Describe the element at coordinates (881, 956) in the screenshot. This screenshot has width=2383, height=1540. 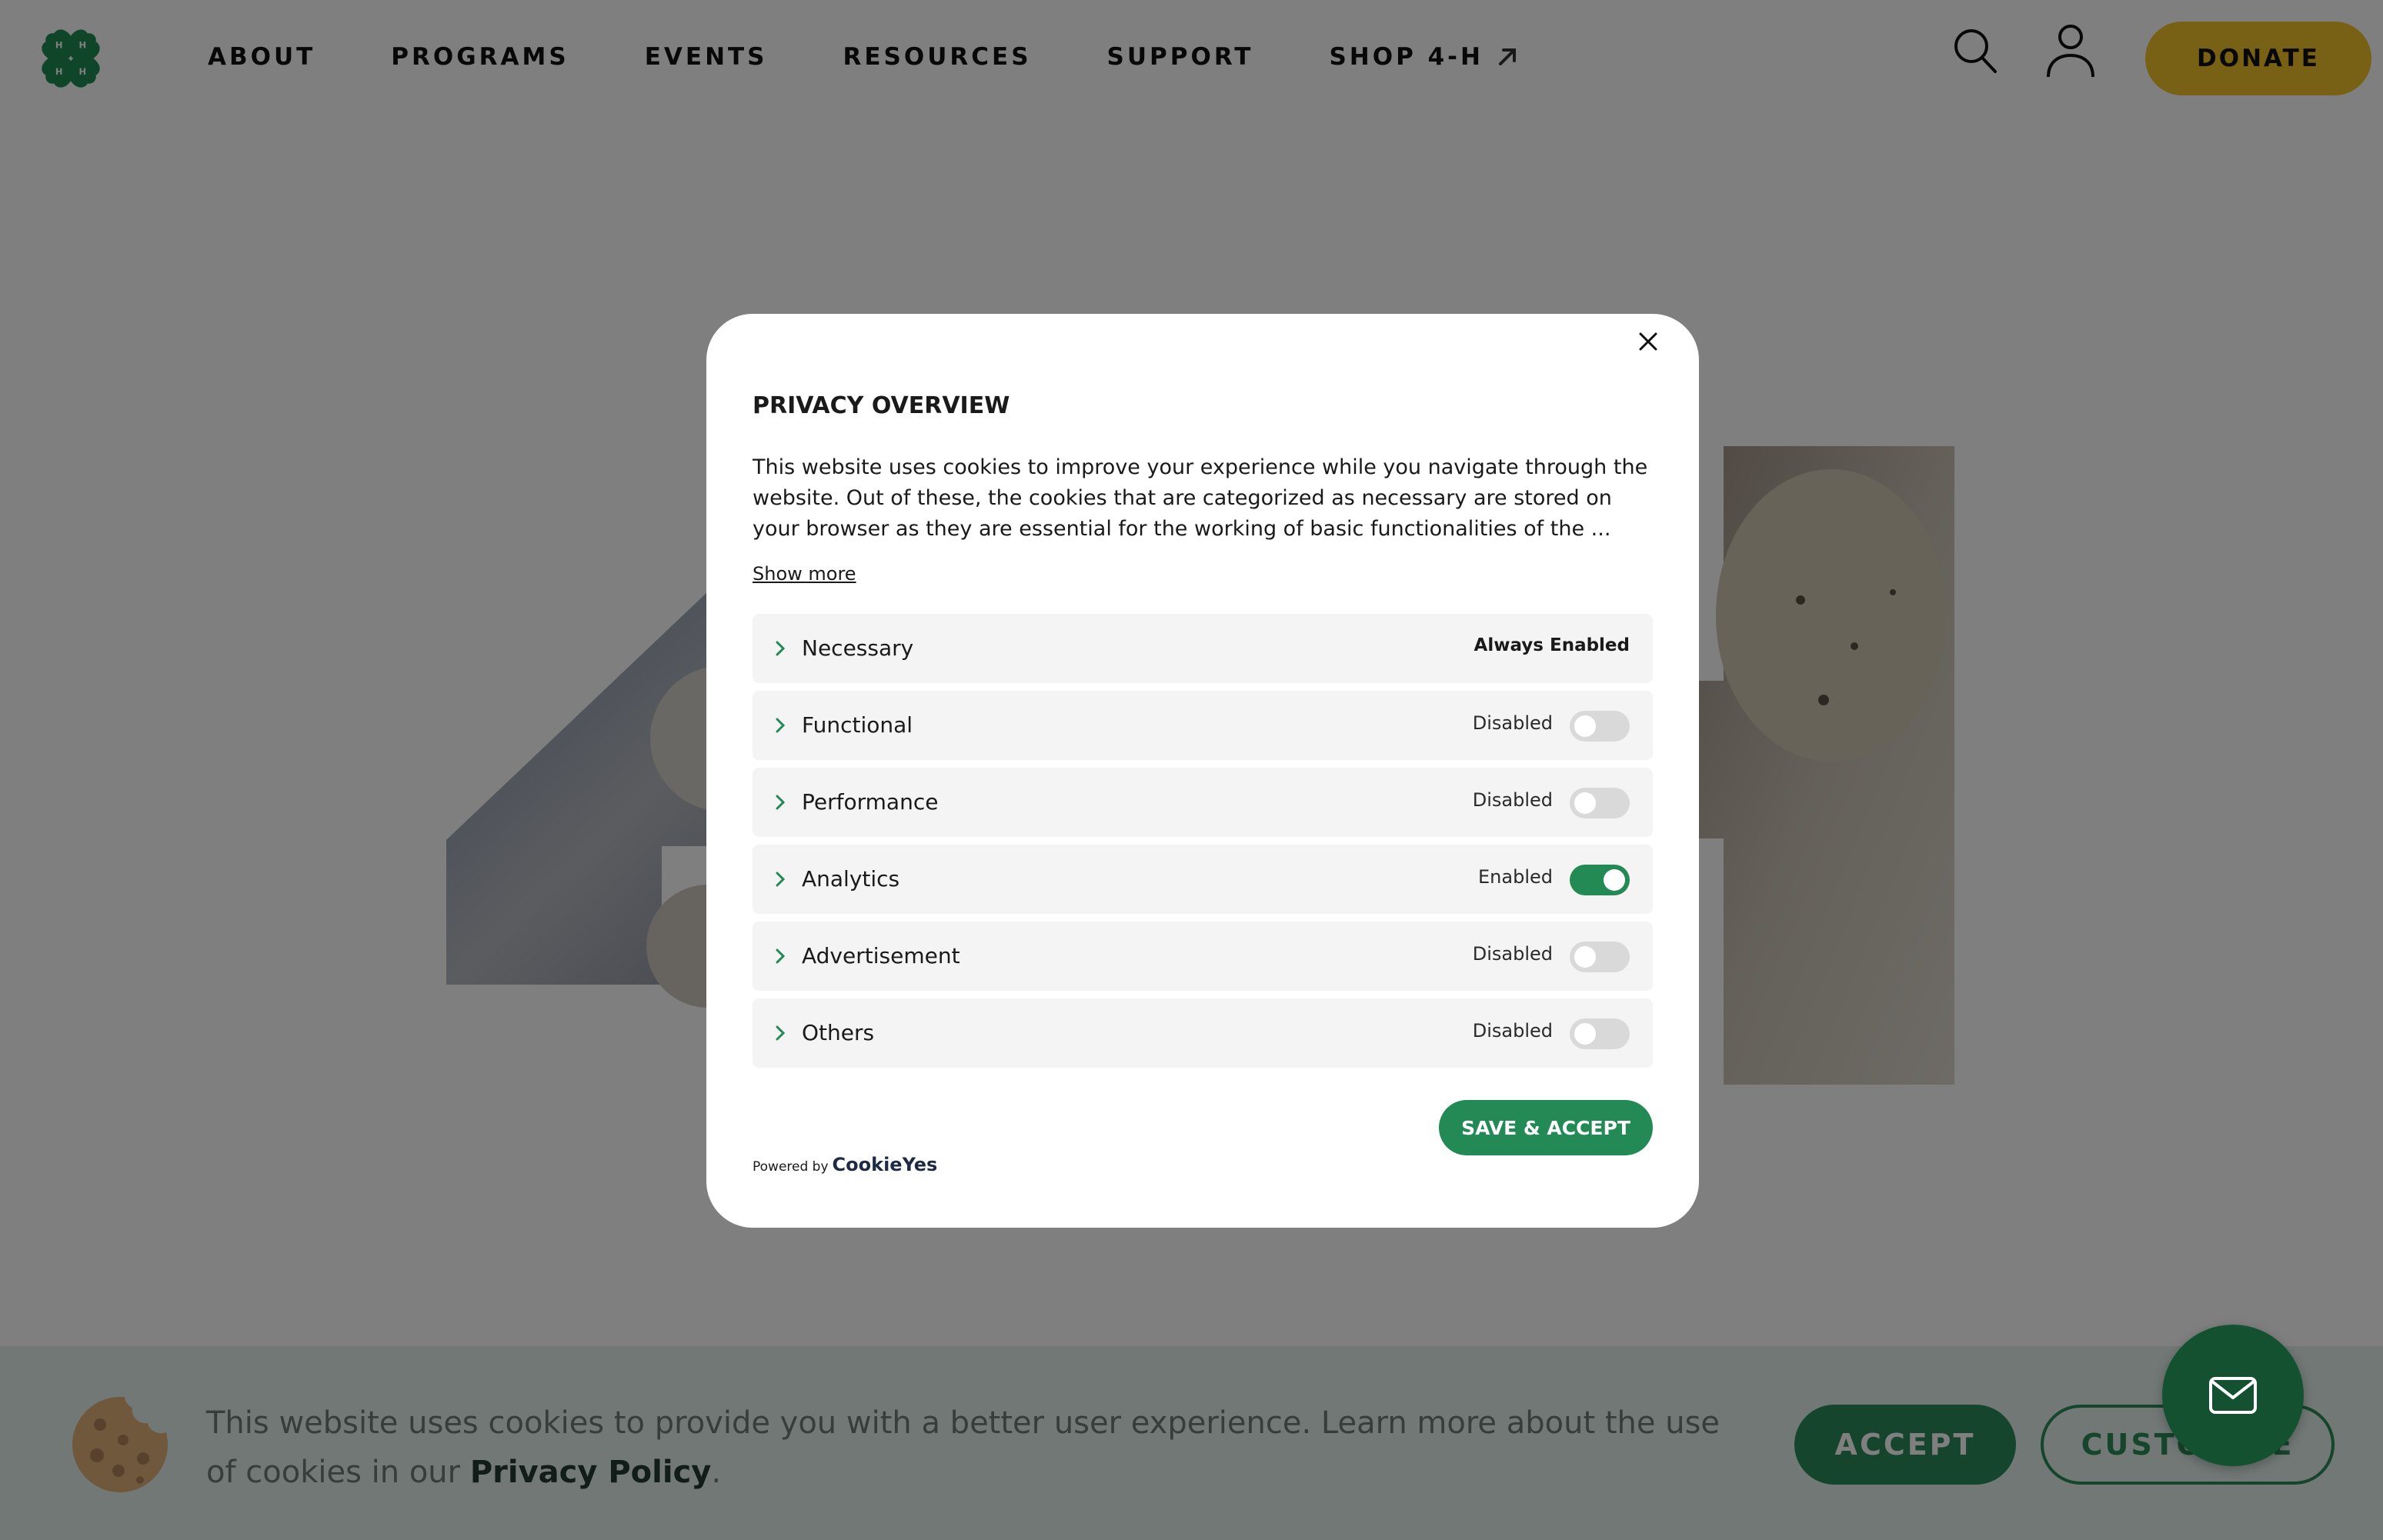
I see `category-label: Advertisement` at that location.